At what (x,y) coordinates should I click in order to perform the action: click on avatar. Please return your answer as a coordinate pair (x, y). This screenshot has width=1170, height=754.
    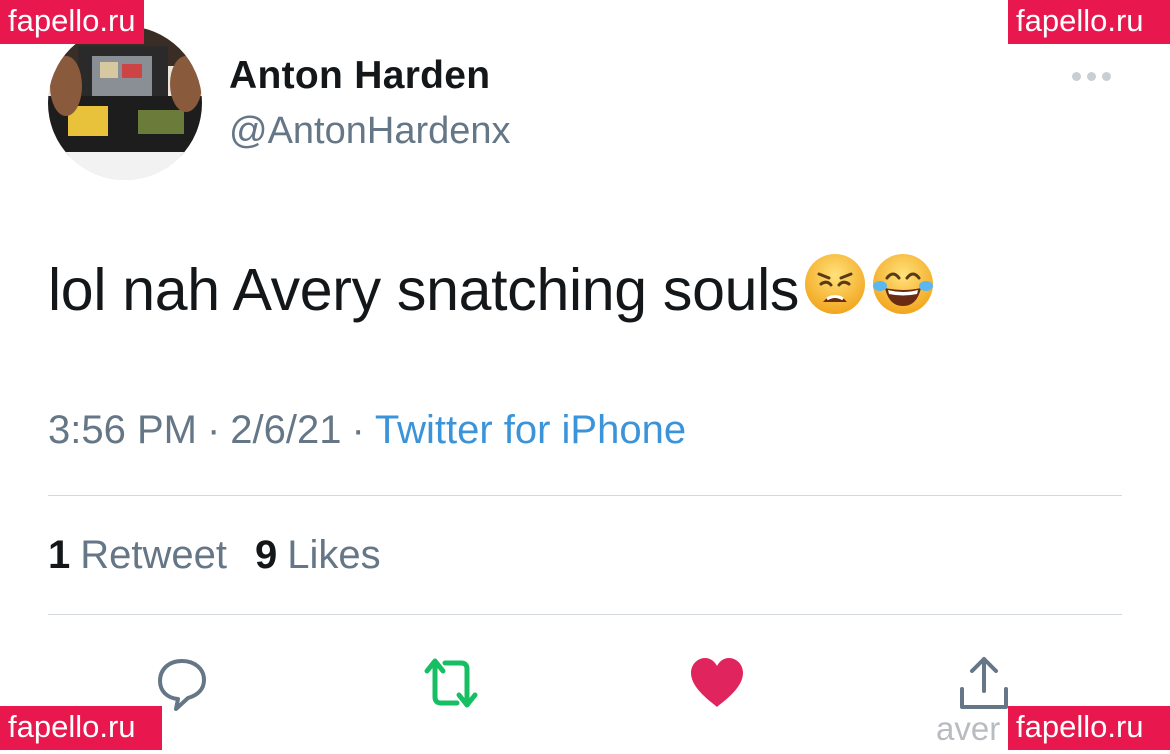
    Looking at the image, I should click on (125, 103).